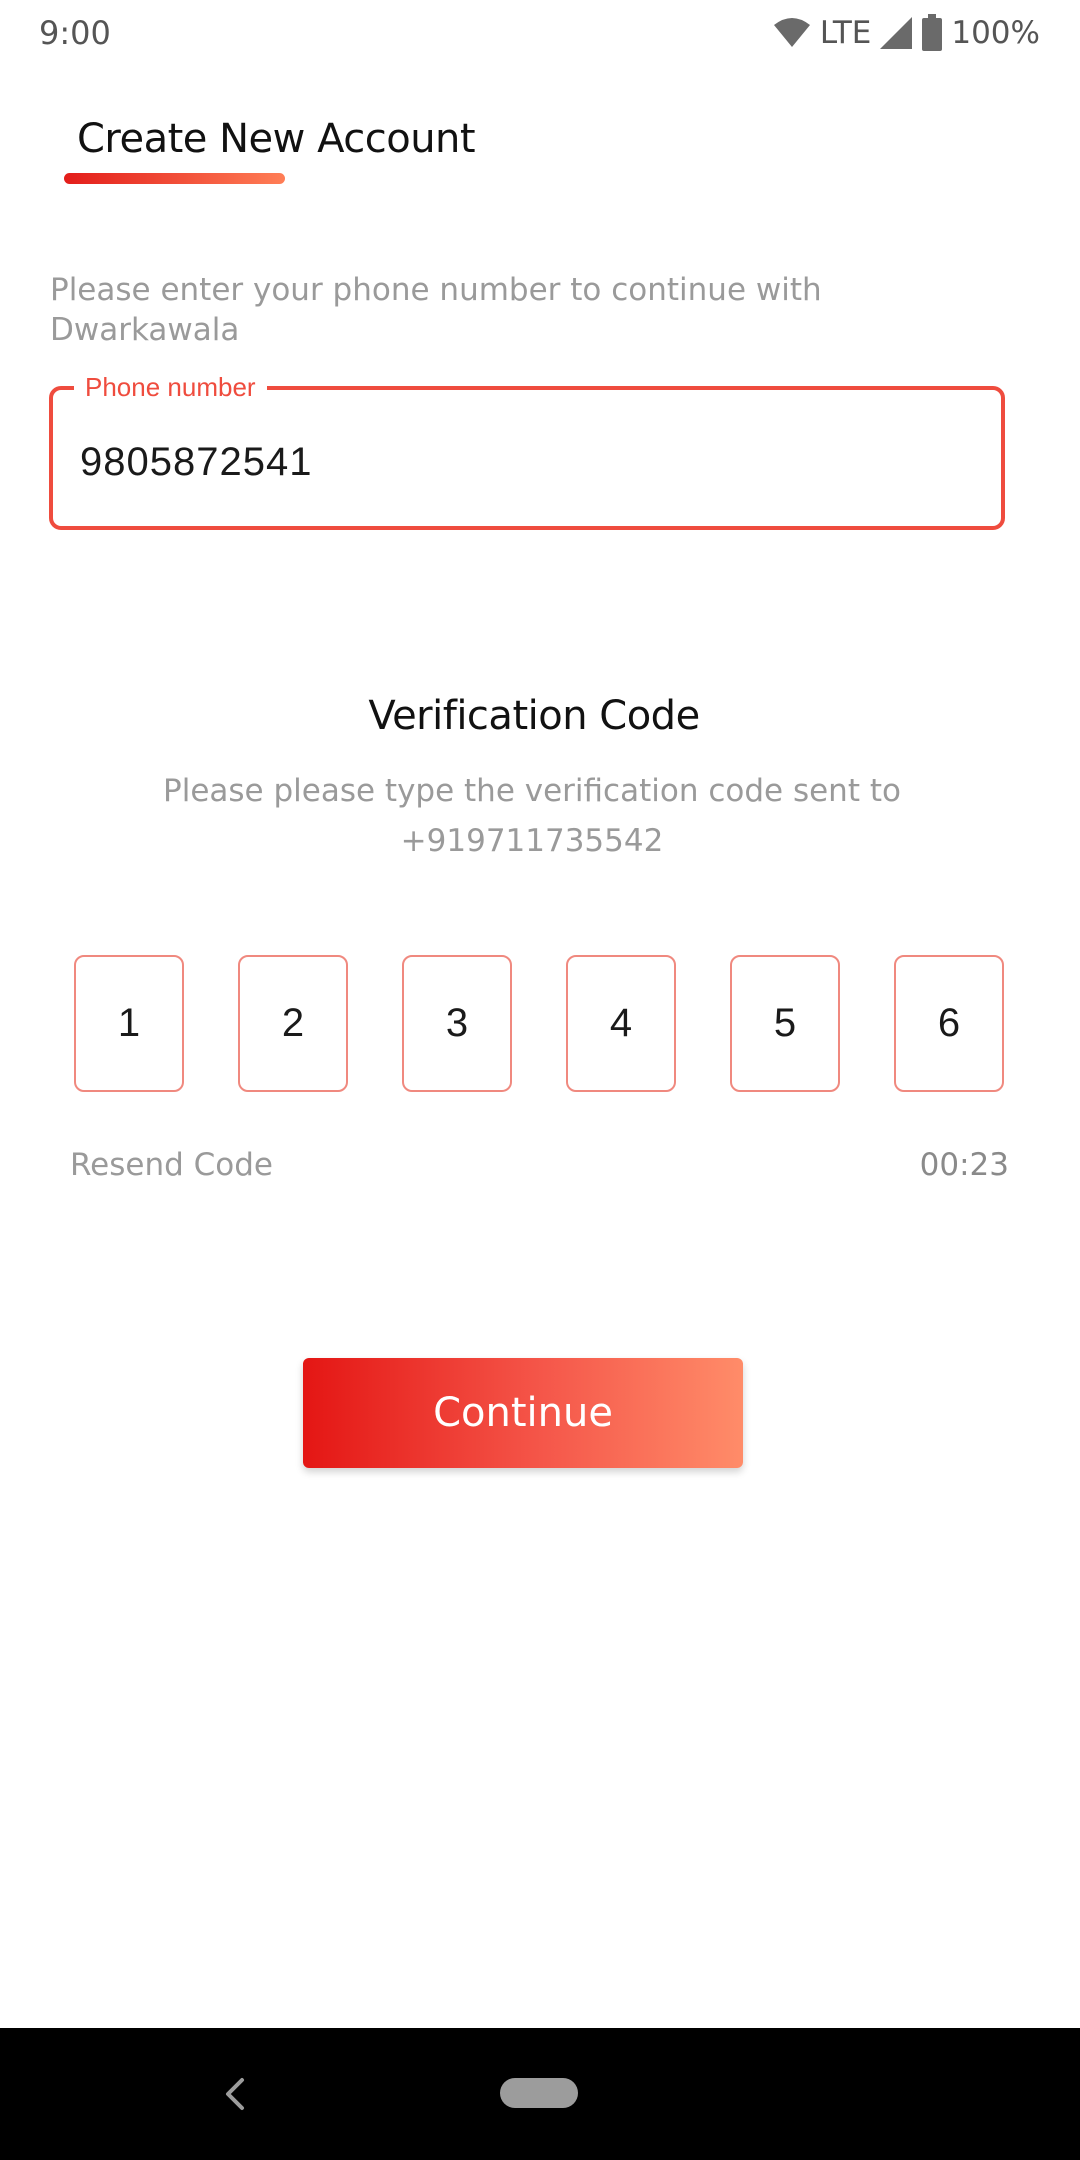  Describe the element at coordinates (171, 1165) in the screenshot. I see `resend-code-link: Resend Code` at that location.